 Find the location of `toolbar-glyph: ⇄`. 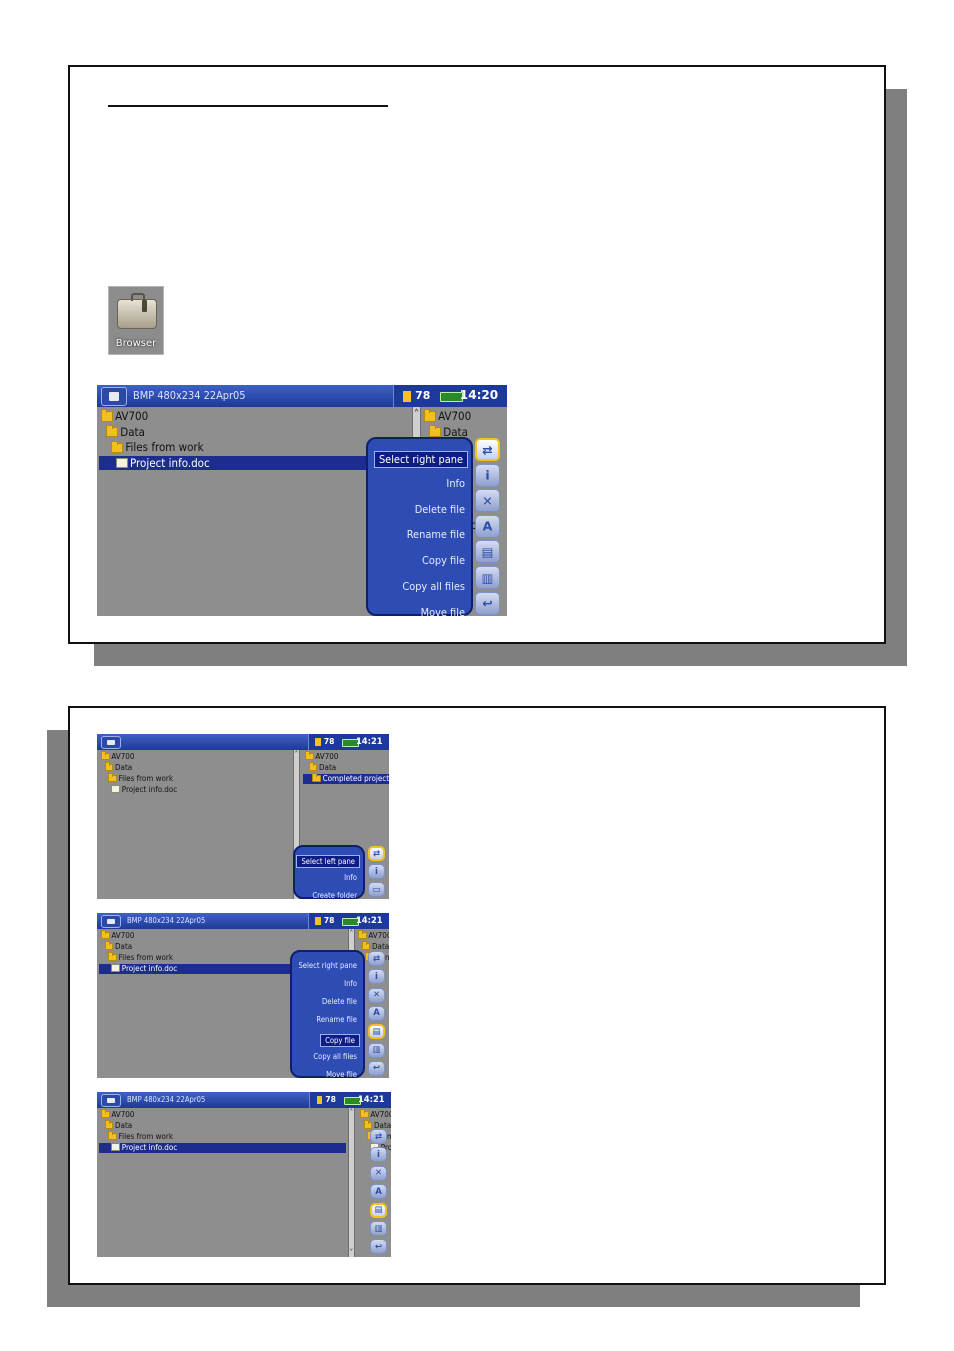

toolbar-glyph: ⇄ is located at coordinates (376, 958).